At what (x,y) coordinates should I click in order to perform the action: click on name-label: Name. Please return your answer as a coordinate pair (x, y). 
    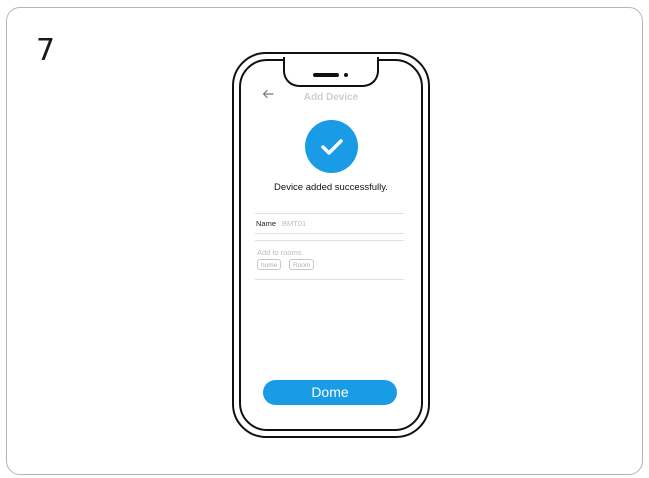
    Looking at the image, I should click on (266, 223).